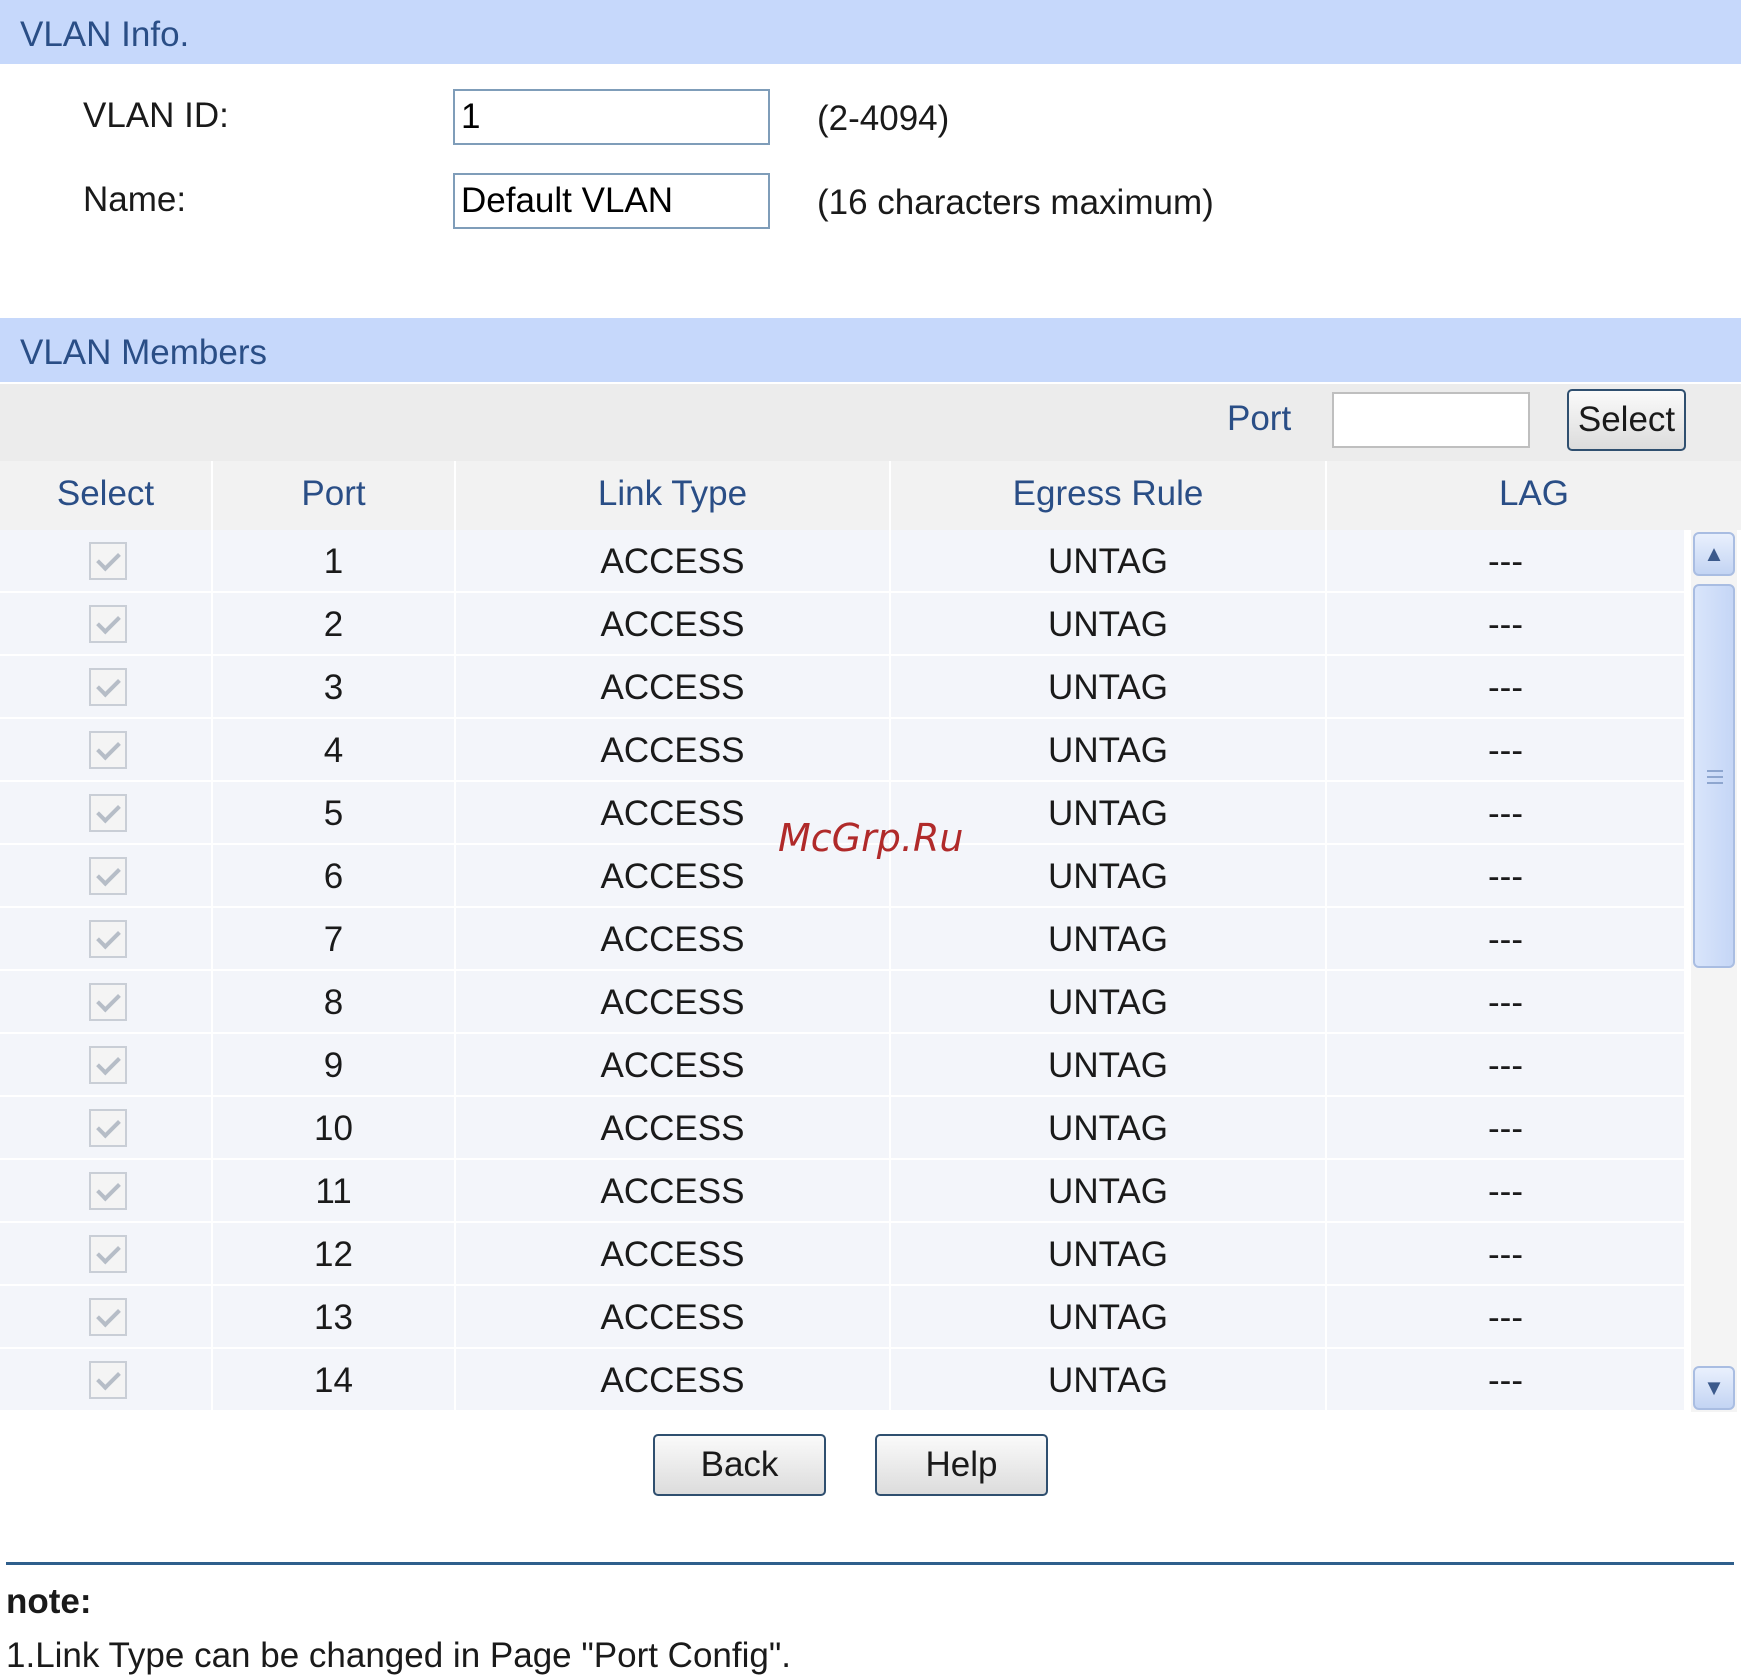 Image resolution: width=1741 pixels, height=1678 pixels. What do you see at coordinates (739, 1465) in the screenshot?
I see `back-button: Back` at bounding box center [739, 1465].